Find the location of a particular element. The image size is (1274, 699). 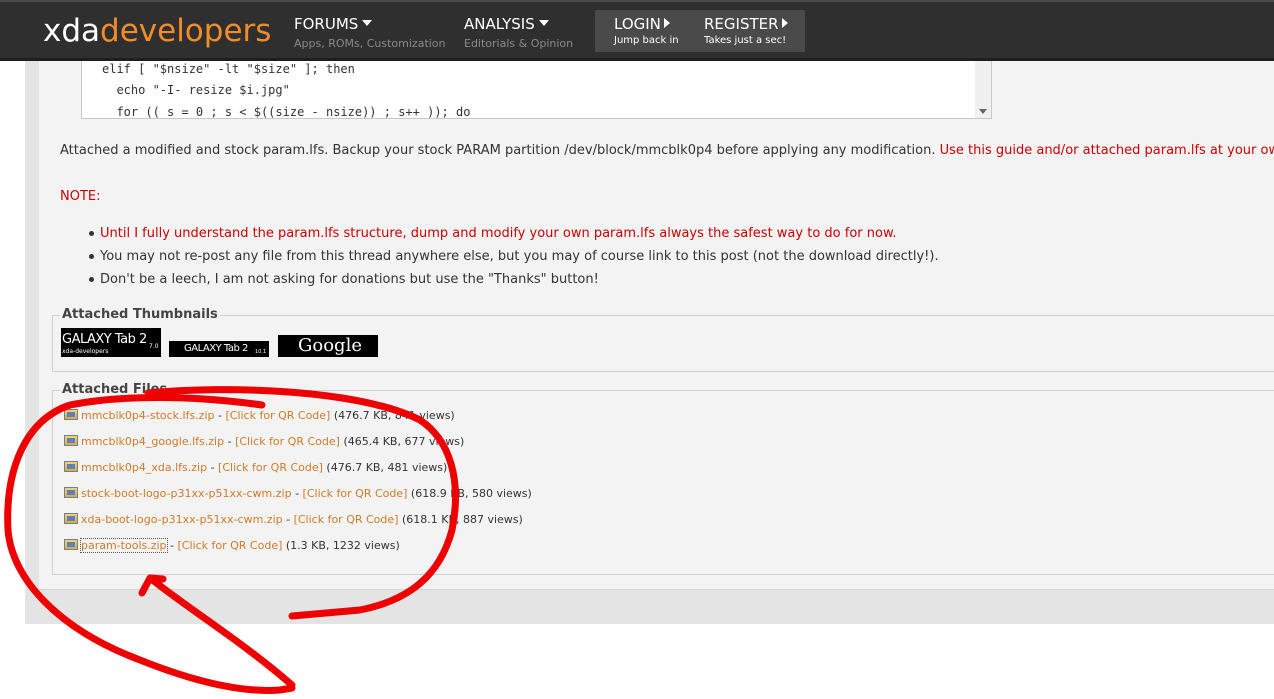

thumbnail-galaxy-tab-10: GALAXY Tab 2 10.1 is located at coordinates (219, 349).